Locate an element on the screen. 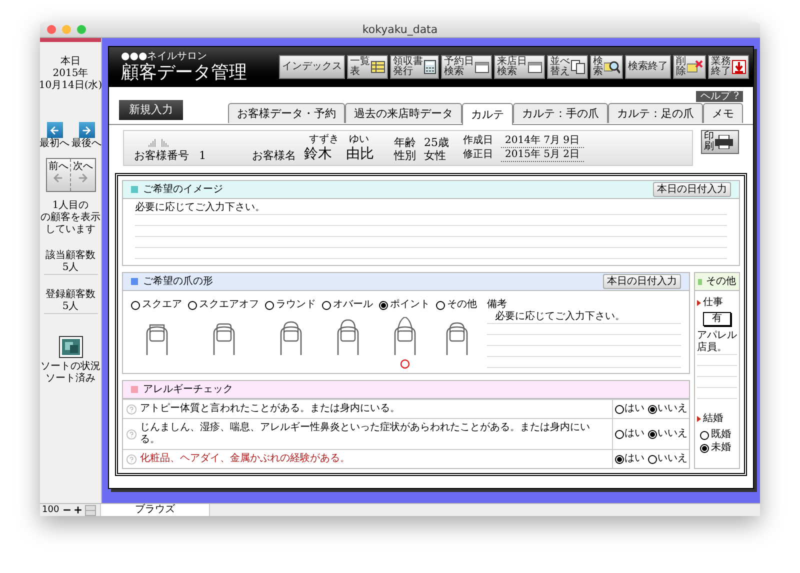 This screenshot has width=800, height=573. toolbar-button: 検索 is located at coordinates (606, 67).